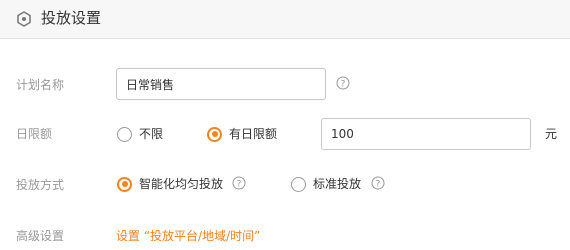 This screenshot has height=250, width=570. I want to click on radio-smart-even: 智能化均匀投放, so click(170, 184).